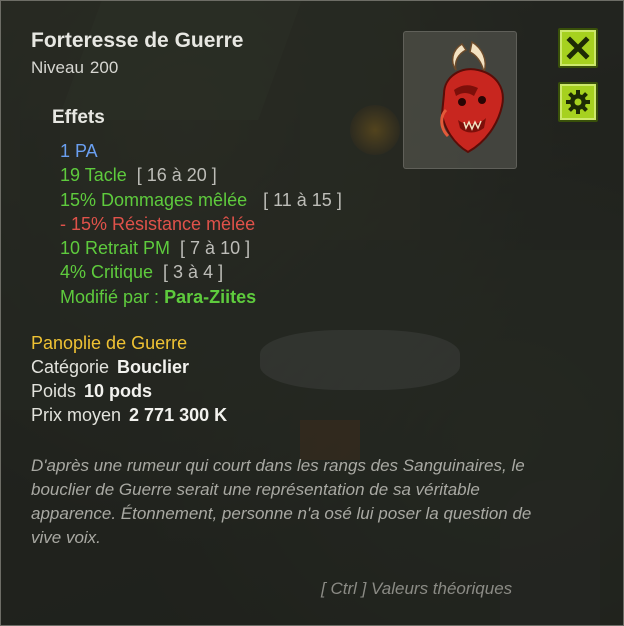 The width and height of the screenshot is (624, 626). I want to click on item-image-frame, so click(460, 100).